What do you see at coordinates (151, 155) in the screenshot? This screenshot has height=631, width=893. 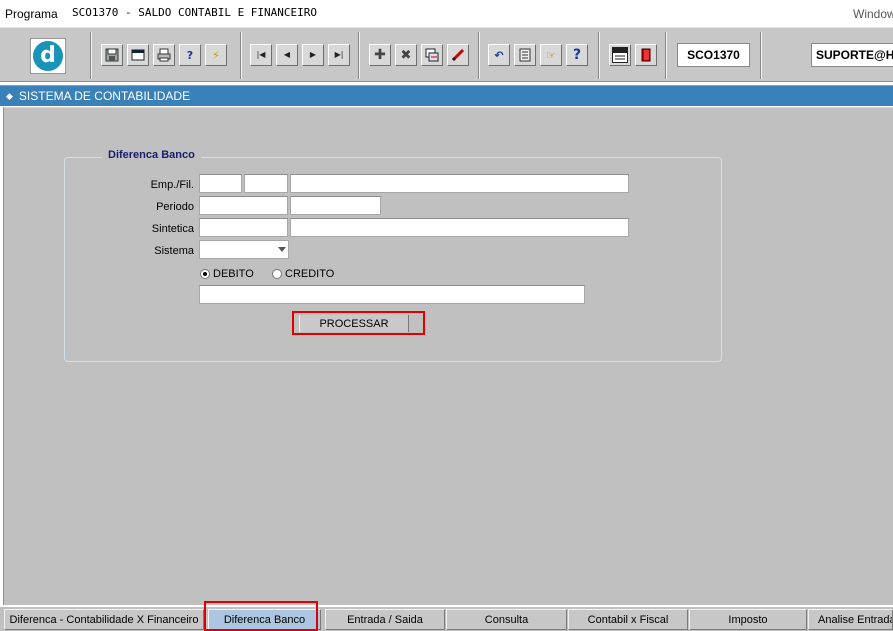 I see `group-title: Diferenca Banco` at bounding box center [151, 155].